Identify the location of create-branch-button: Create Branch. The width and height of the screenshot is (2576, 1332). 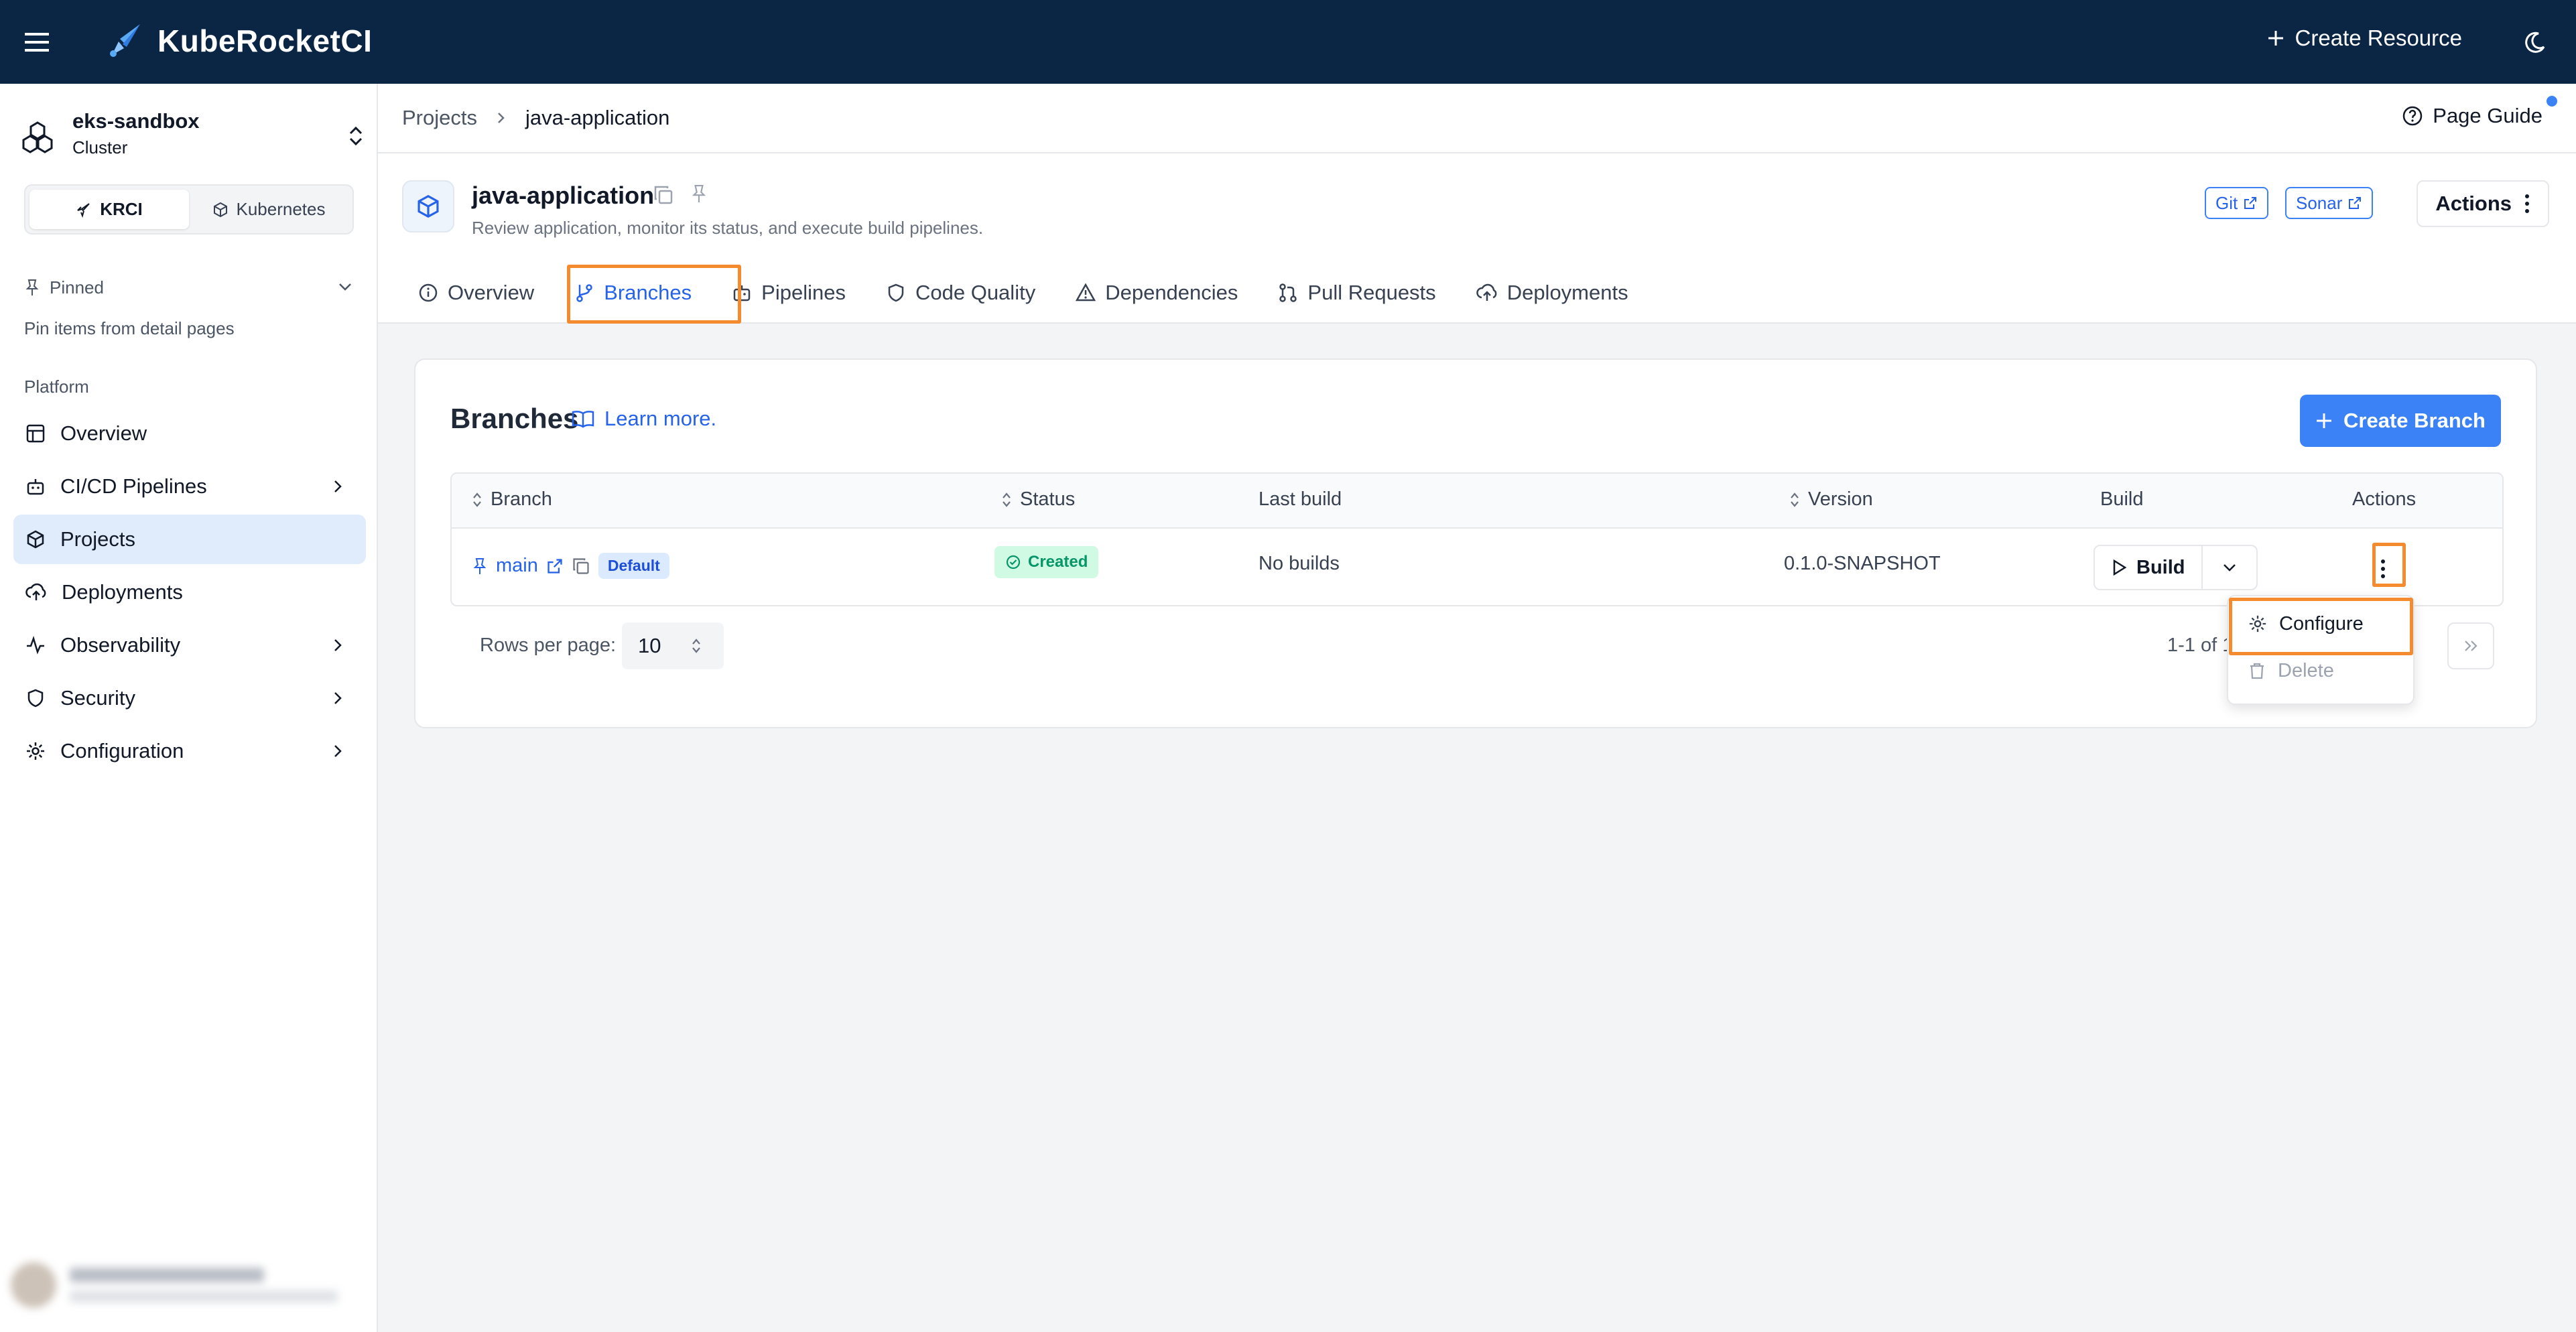
(2400, 421).